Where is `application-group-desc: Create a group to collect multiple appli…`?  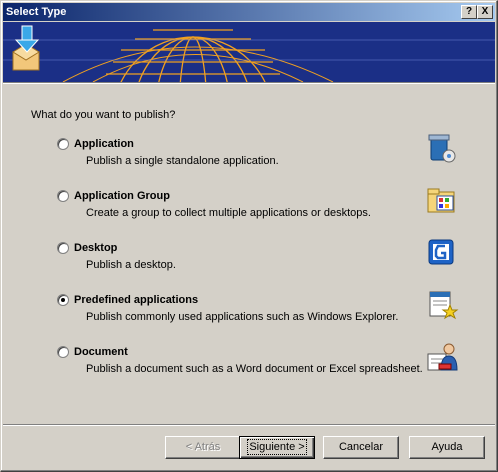 application-group-desc: Create a group to collect multiple appli… is located at coordinates (228, 213).